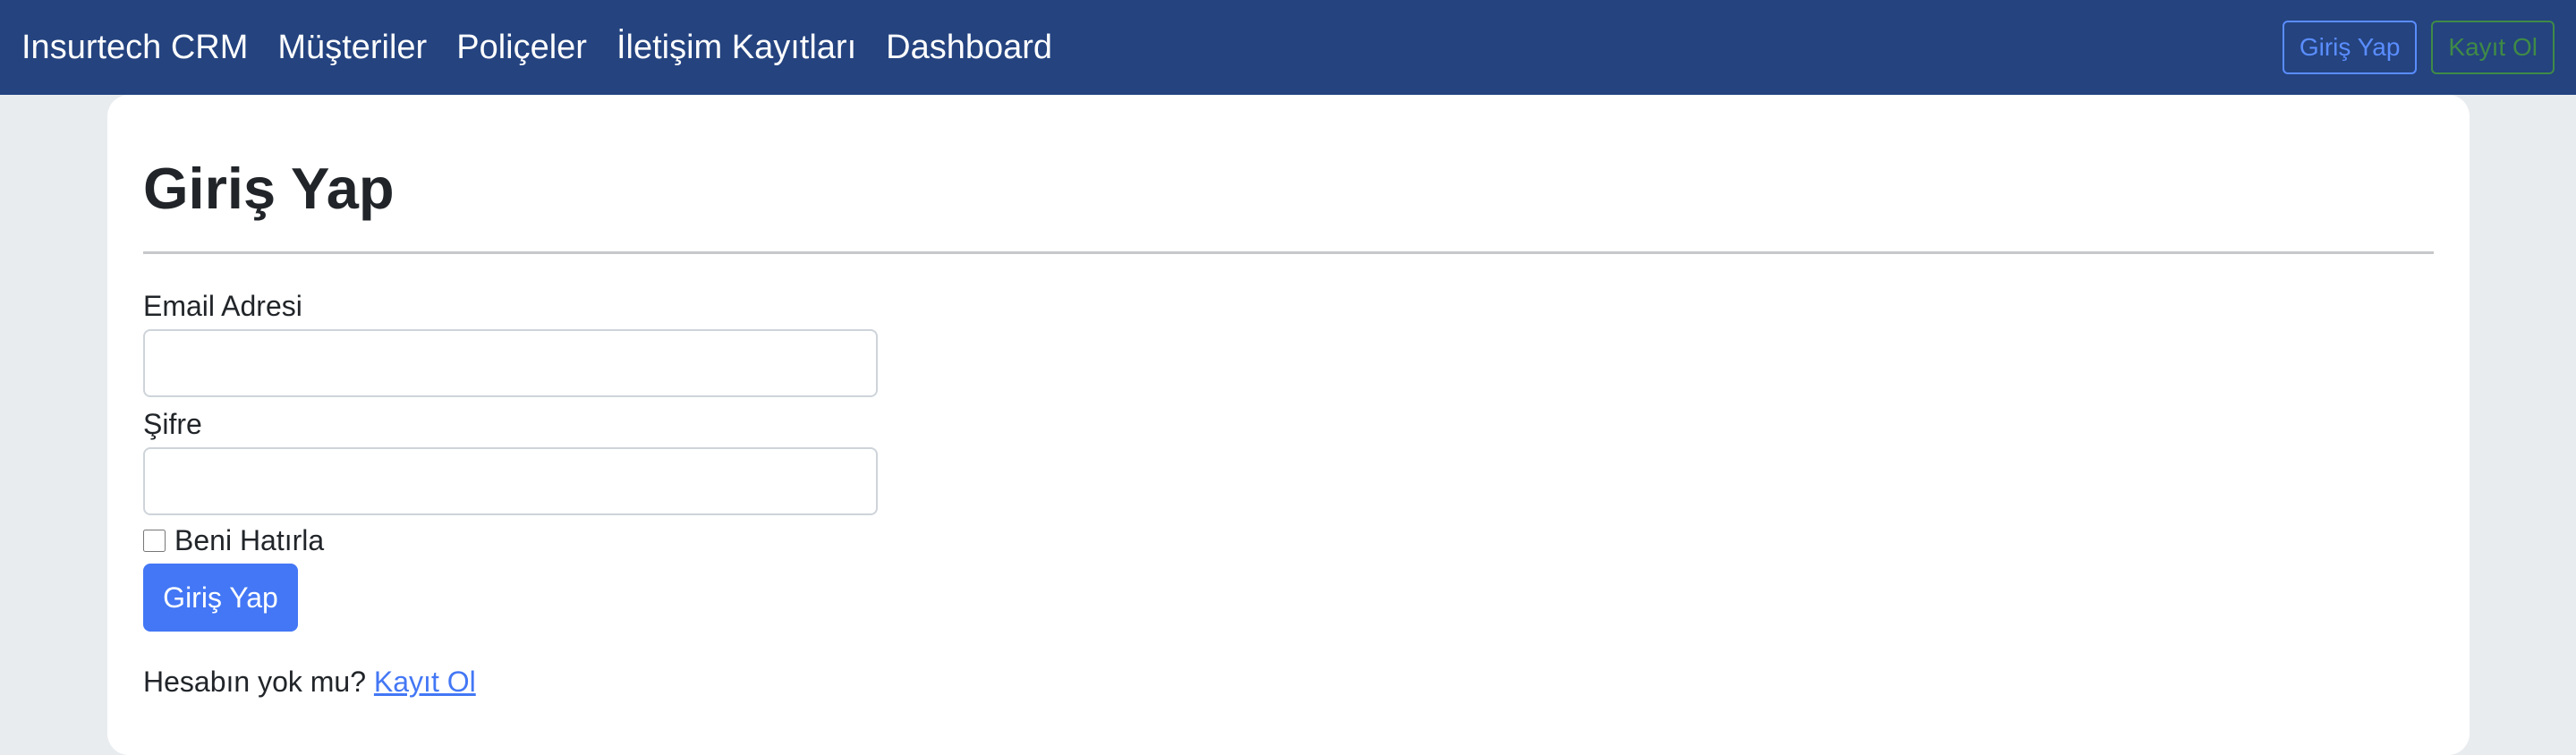 This screenshot has width=2576, height=755. What do you see at coordinates (510, 363) in the screenshot?
I see `email-field` at bounding box center [510, 363].